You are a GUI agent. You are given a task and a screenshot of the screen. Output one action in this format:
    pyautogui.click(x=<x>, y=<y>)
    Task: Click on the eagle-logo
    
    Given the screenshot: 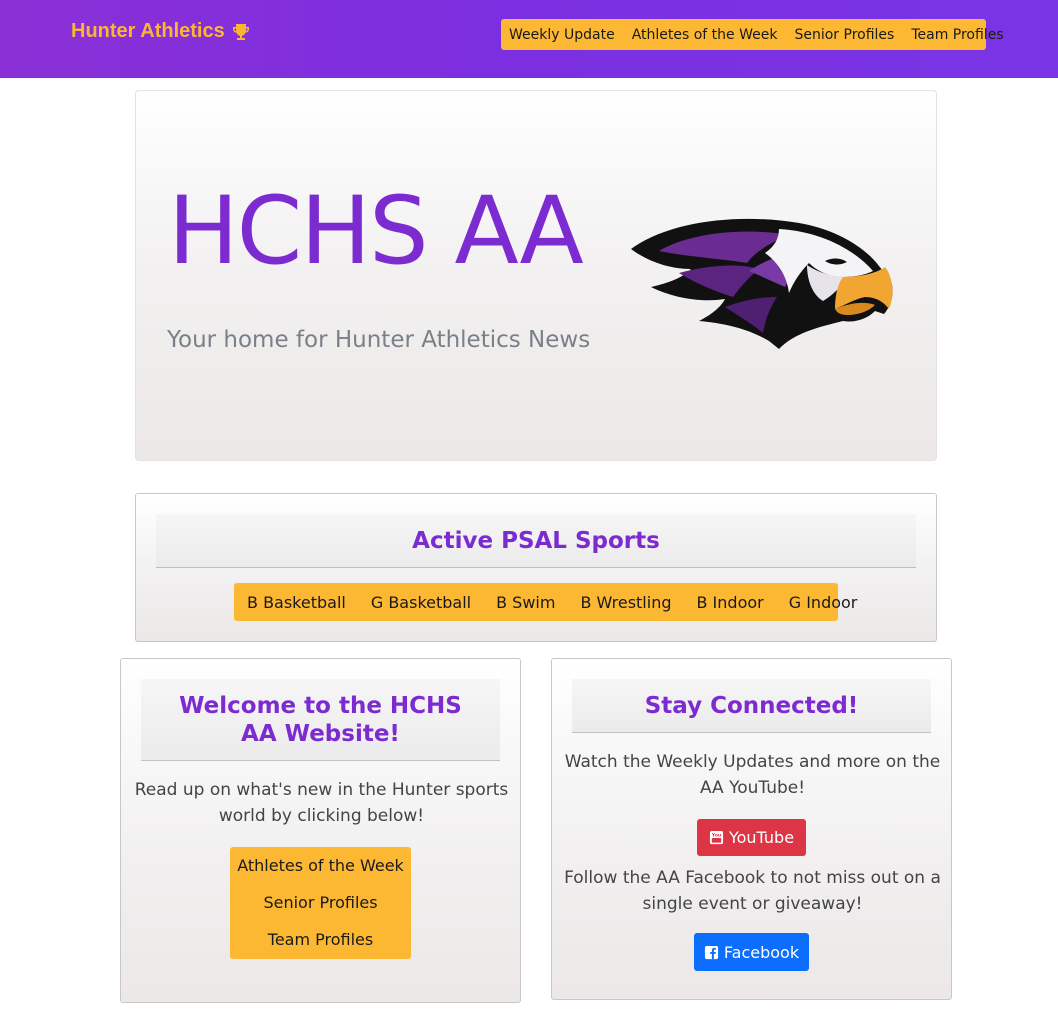 What is the action you would take?
    pyautogui.click(x=762, y=283)
    